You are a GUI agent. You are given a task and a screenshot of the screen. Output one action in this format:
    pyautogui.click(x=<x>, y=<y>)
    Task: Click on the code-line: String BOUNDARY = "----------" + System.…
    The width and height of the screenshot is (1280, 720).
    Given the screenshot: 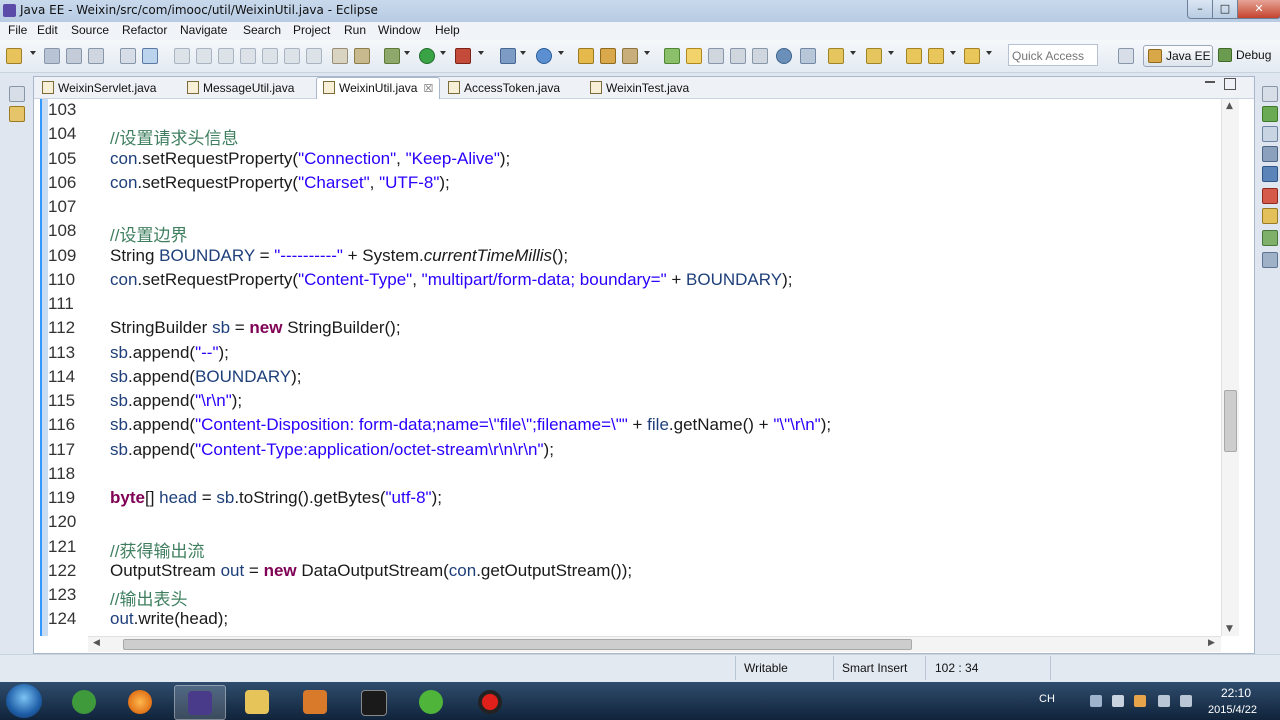 What is the action you would take?
    pyautogui.click(x=339, y=256)
    